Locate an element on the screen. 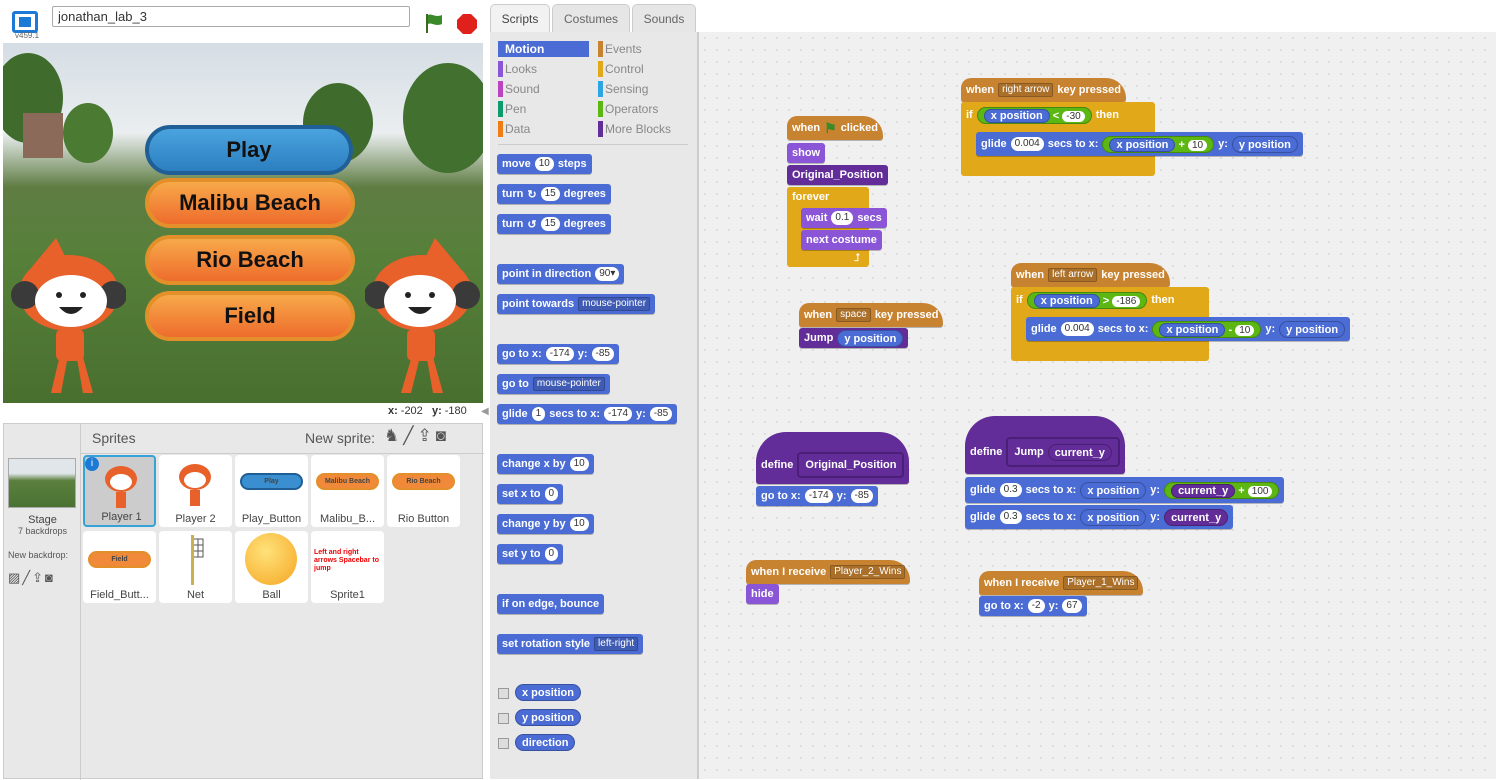 Image resolution: width=1496 pixels, height=780 pixels. category-sensing: Sensing is located at coordinates (623, 89).